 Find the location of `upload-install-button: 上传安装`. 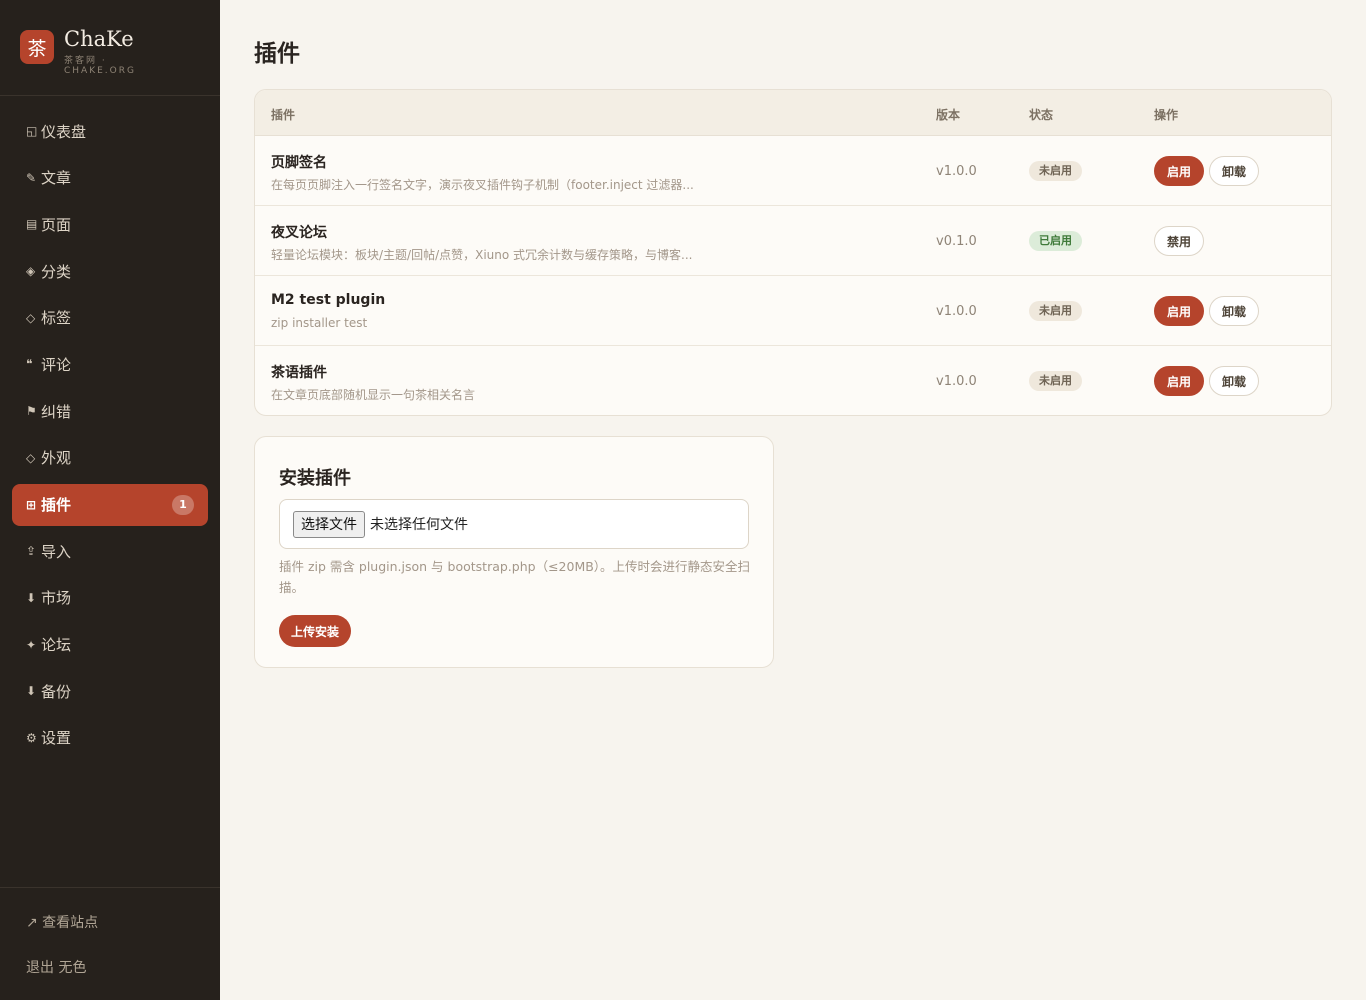

upload-install-button: 上传安装 is located at coordinates (315, 631).